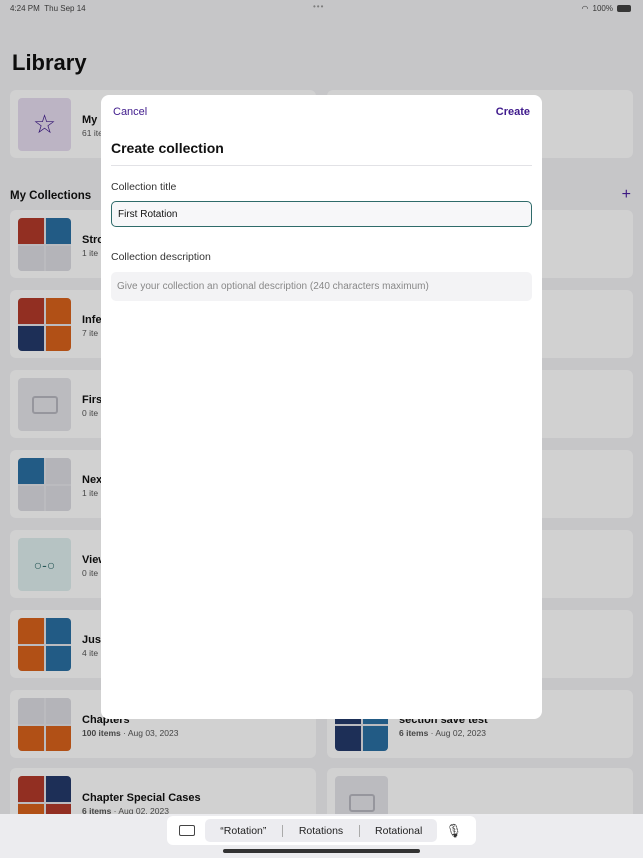 This screenshot has width=643, height=858. I want to click on shortcut-bar: “Rotation” Rotations Rotational 🎙, so click(321, 830).